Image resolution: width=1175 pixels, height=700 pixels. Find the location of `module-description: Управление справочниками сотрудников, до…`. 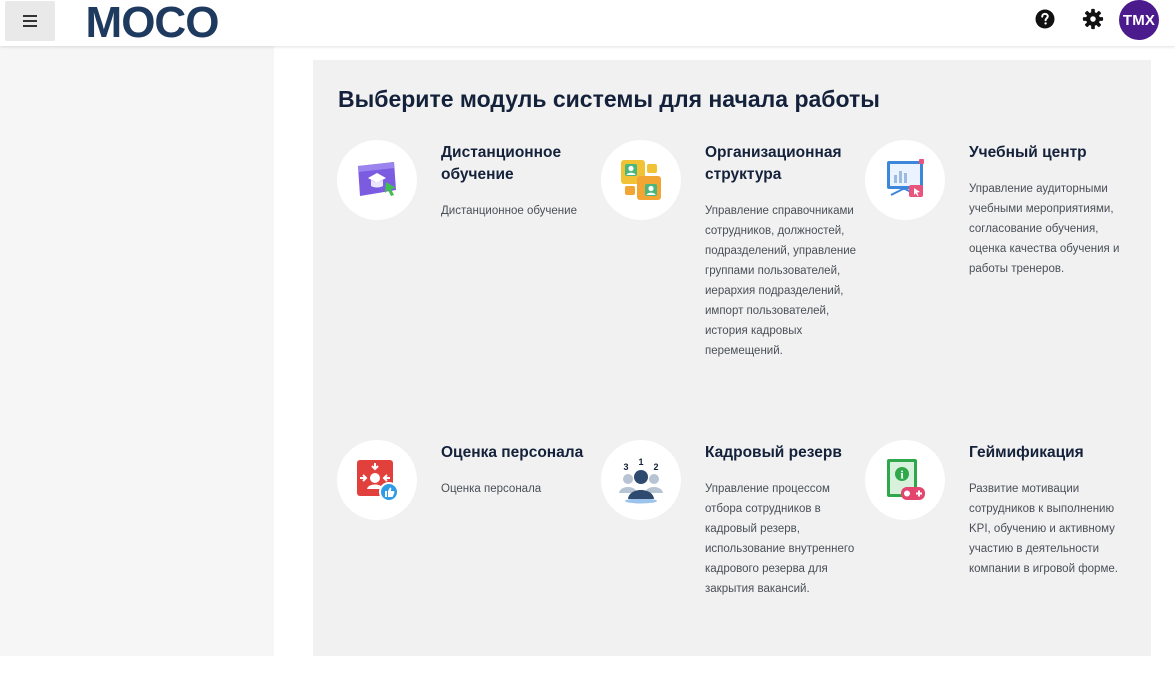

module-description: Управление справочниками сотрудников, до… is located at coordinates (781, 281).